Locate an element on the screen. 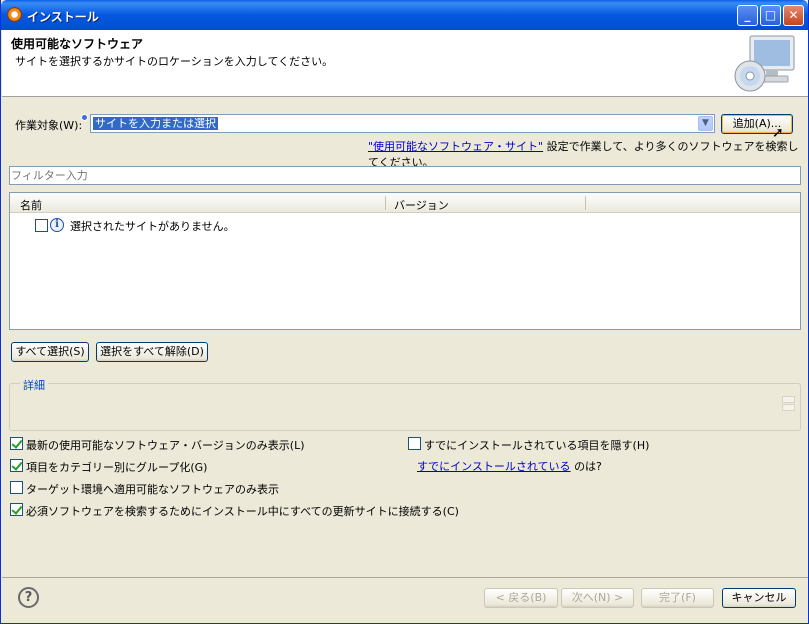 This screenshot has width=809, height=624. content-assist-icon is located at coordinates (84, 117).